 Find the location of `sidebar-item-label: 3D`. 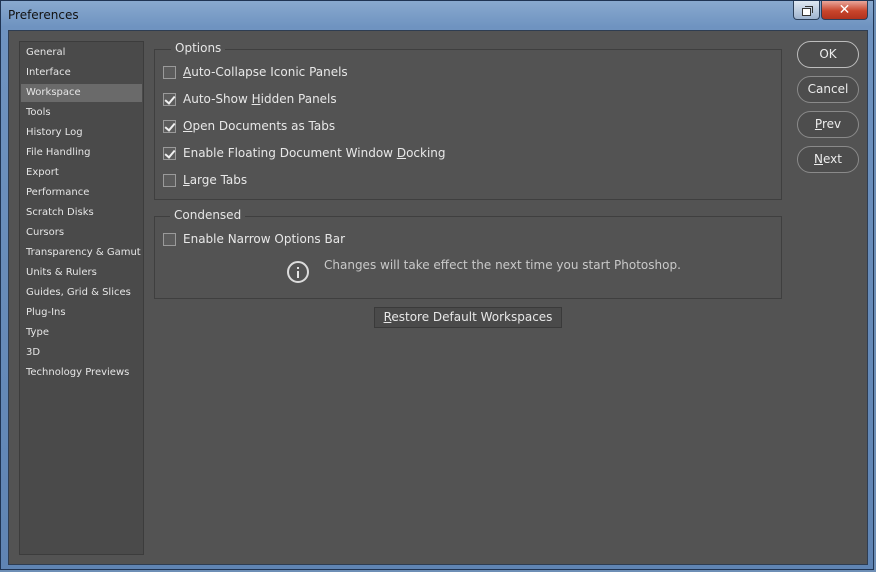

sidebar-item-label: 3D is located at coordinates (33, 352).